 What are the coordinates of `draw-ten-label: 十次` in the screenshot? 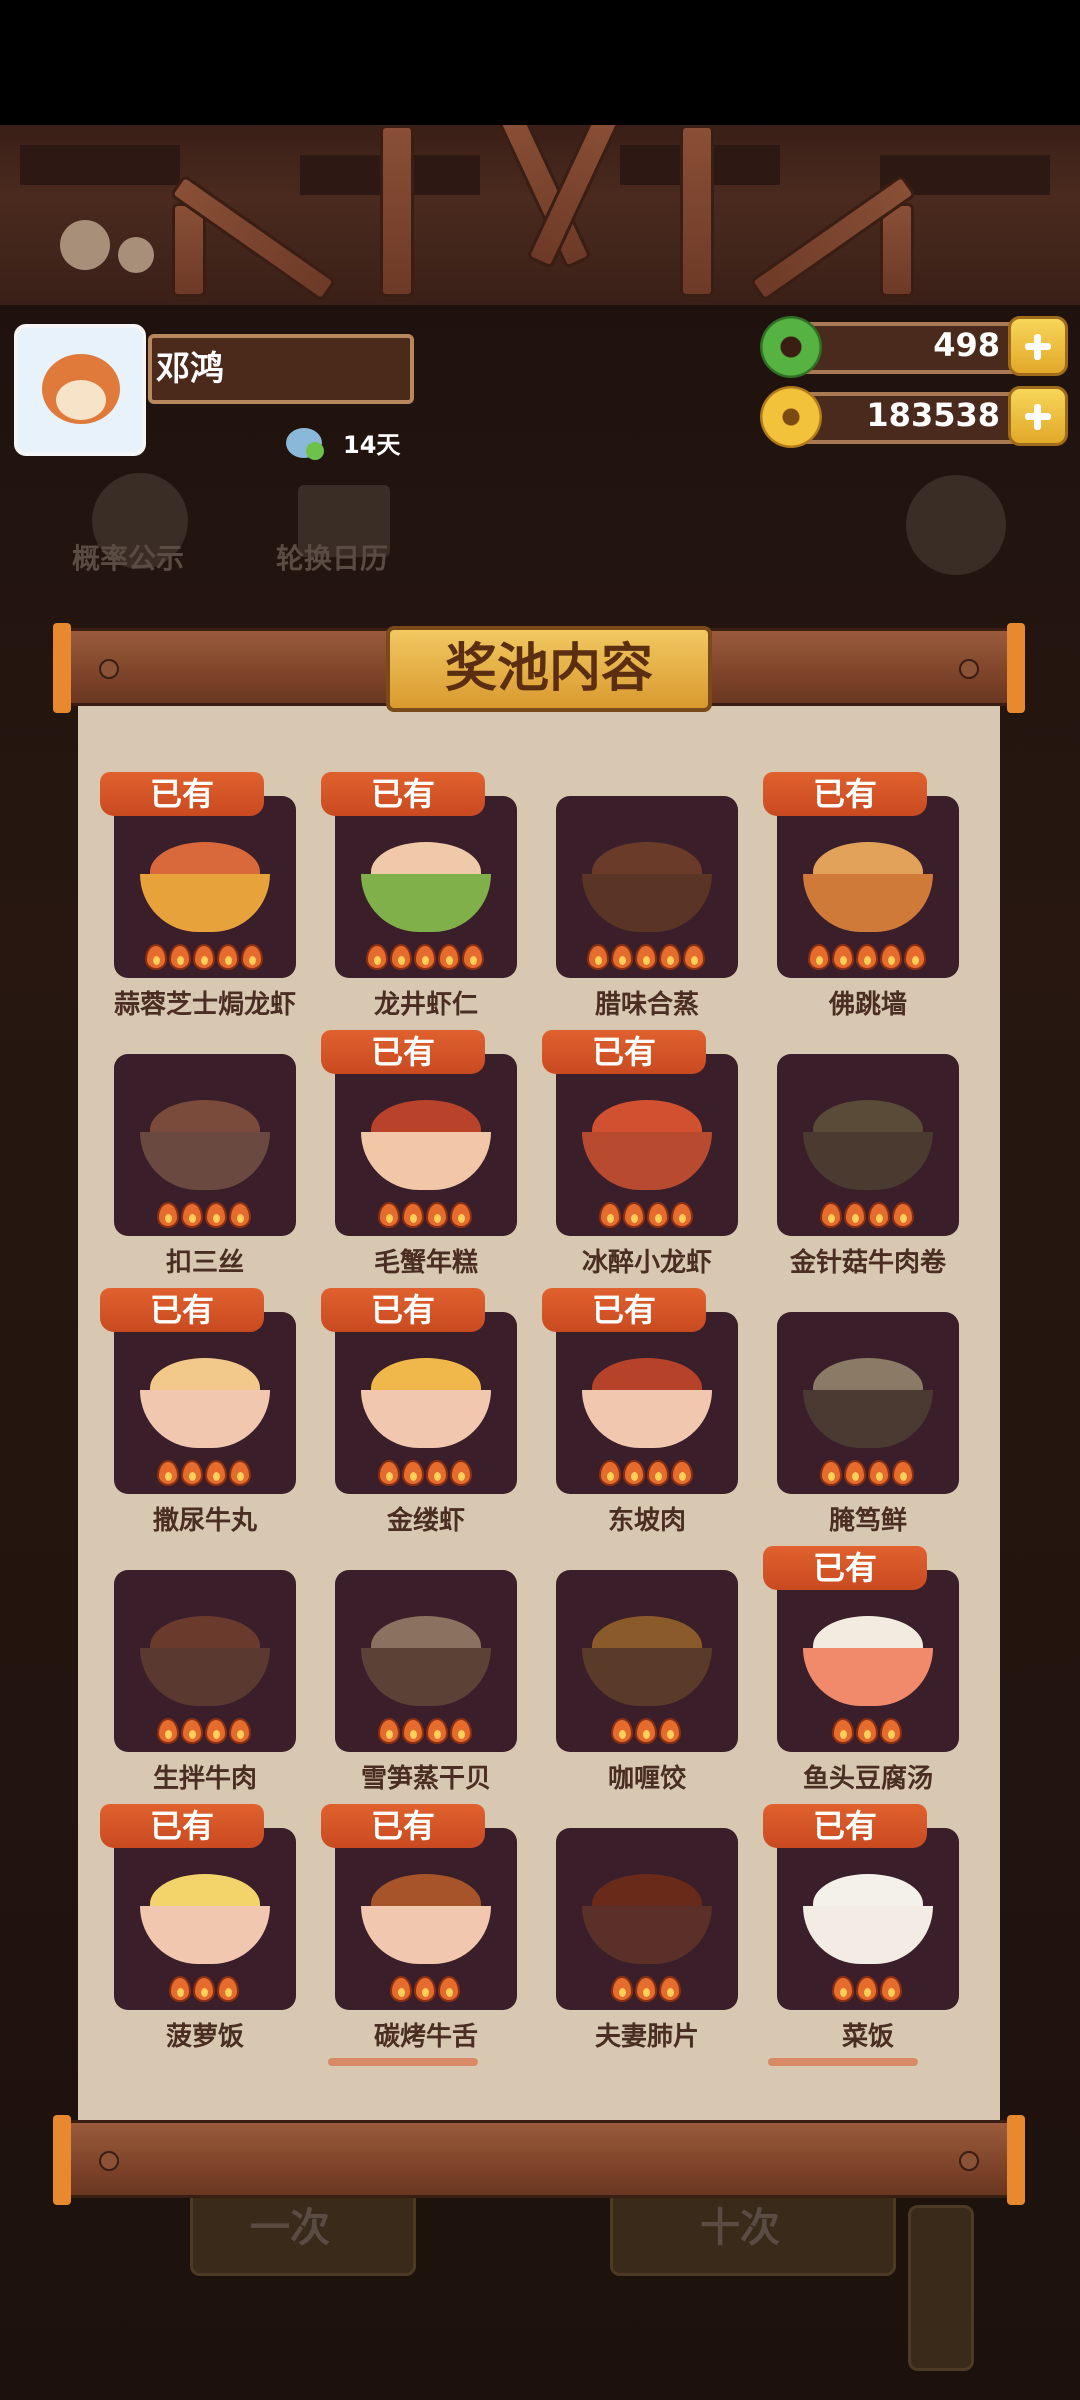 It's located at (740, 2228).